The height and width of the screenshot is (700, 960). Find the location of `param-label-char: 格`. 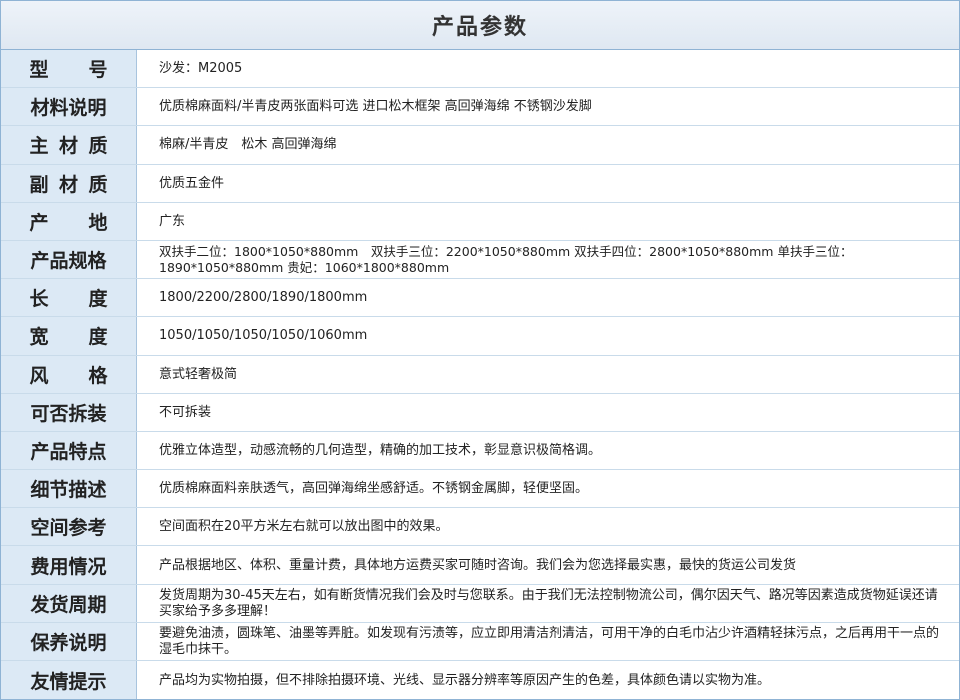

param-label-char: 格 is located at coordinates (98, 375).